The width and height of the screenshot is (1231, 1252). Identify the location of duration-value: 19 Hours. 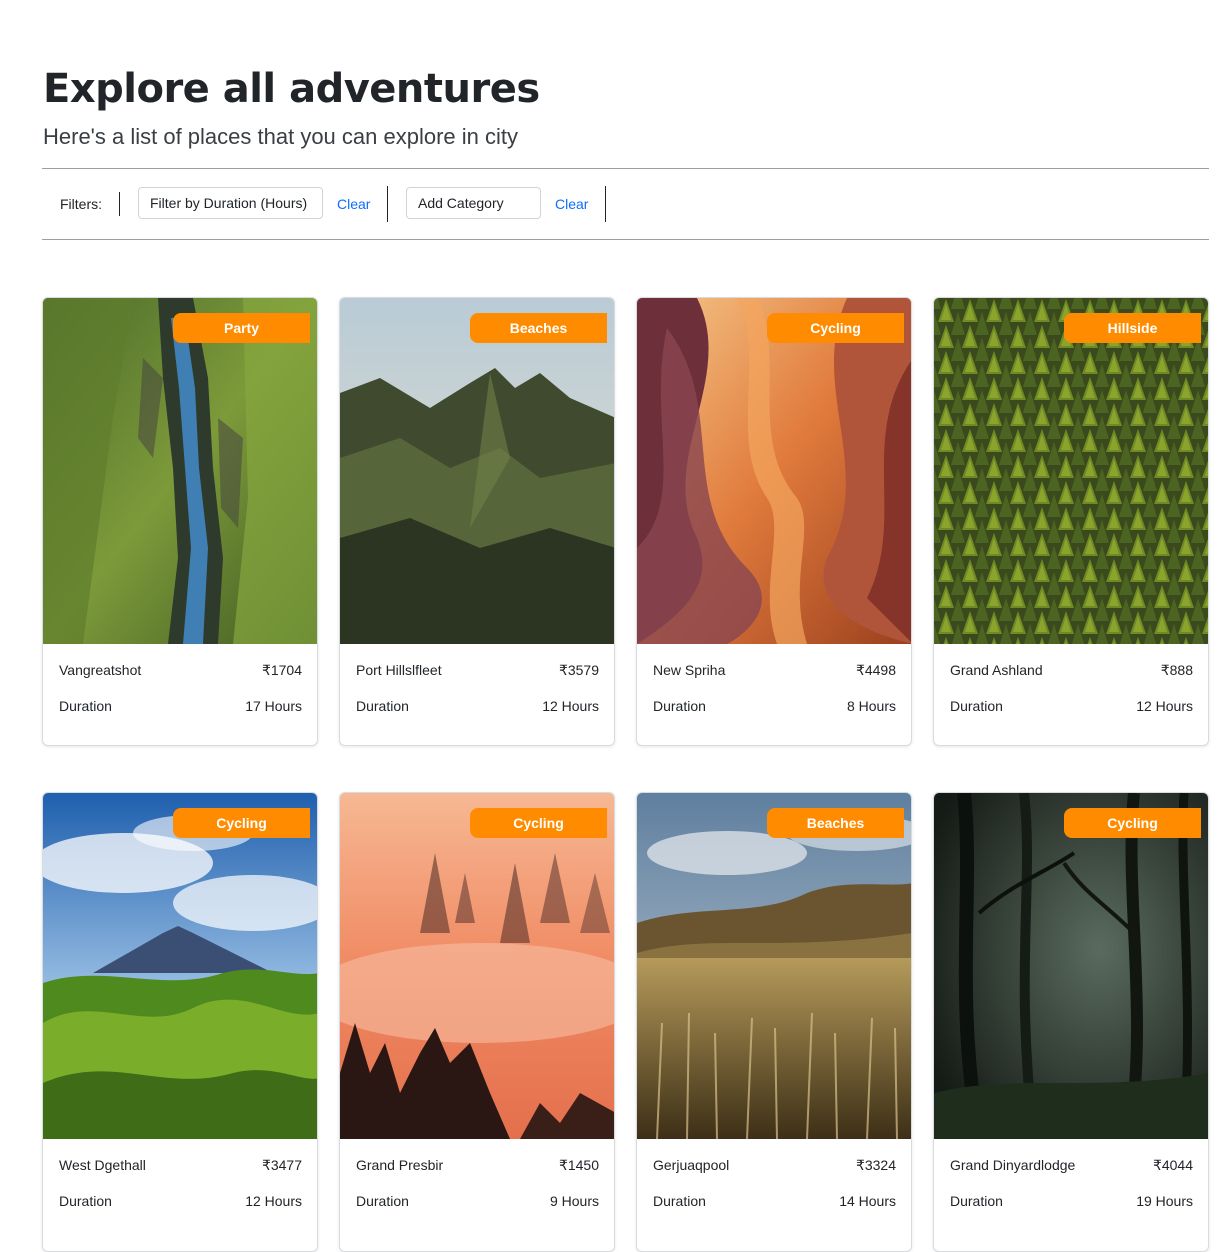
(1164, 1201).